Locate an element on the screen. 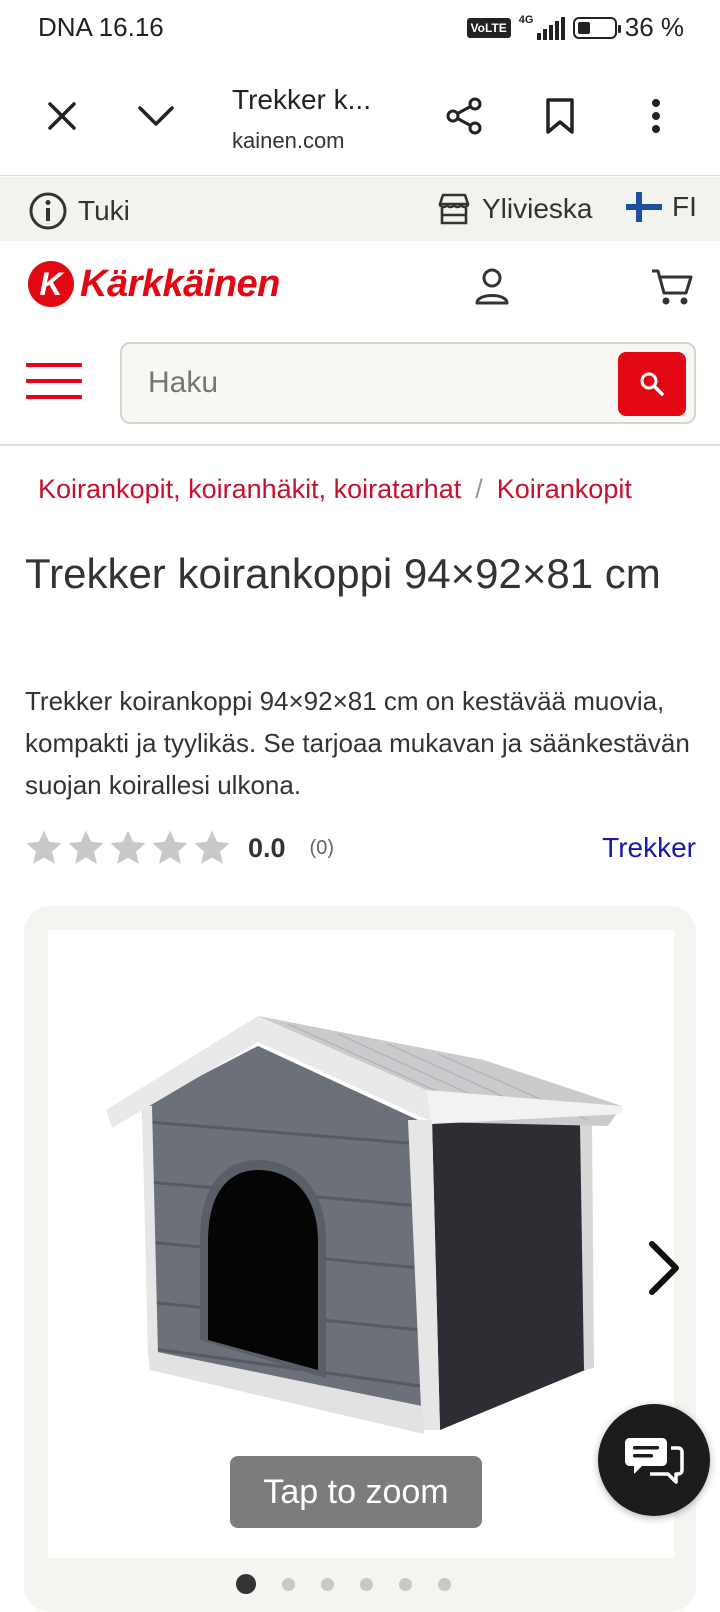  product-rating: 0.0 (0) is located at coordinates (179, 848).